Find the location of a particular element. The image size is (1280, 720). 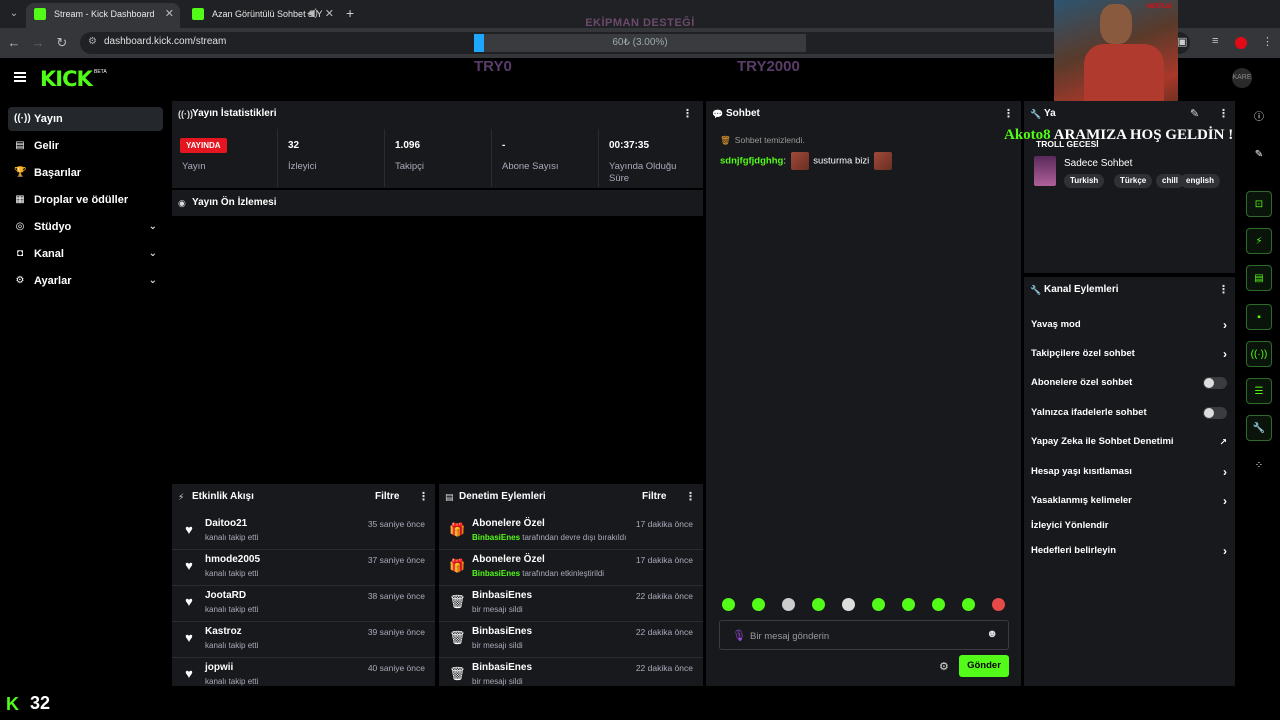

turkish-flag-icon is located at coordinates (1241, 43).